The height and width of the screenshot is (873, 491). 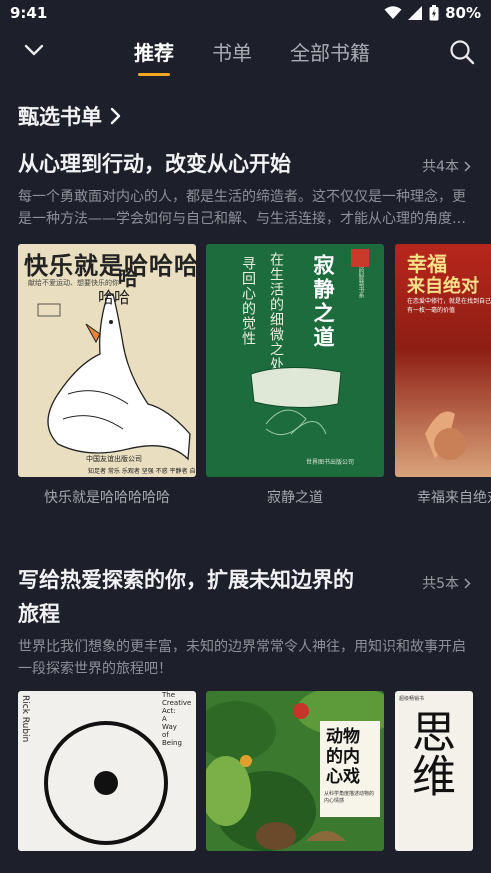 I want to click on book-cover: 幸福 来自绝对 在恋爱中修行，就是在找到自己的同时， 有一枚一毫的价值, so click(x=443, y=360).